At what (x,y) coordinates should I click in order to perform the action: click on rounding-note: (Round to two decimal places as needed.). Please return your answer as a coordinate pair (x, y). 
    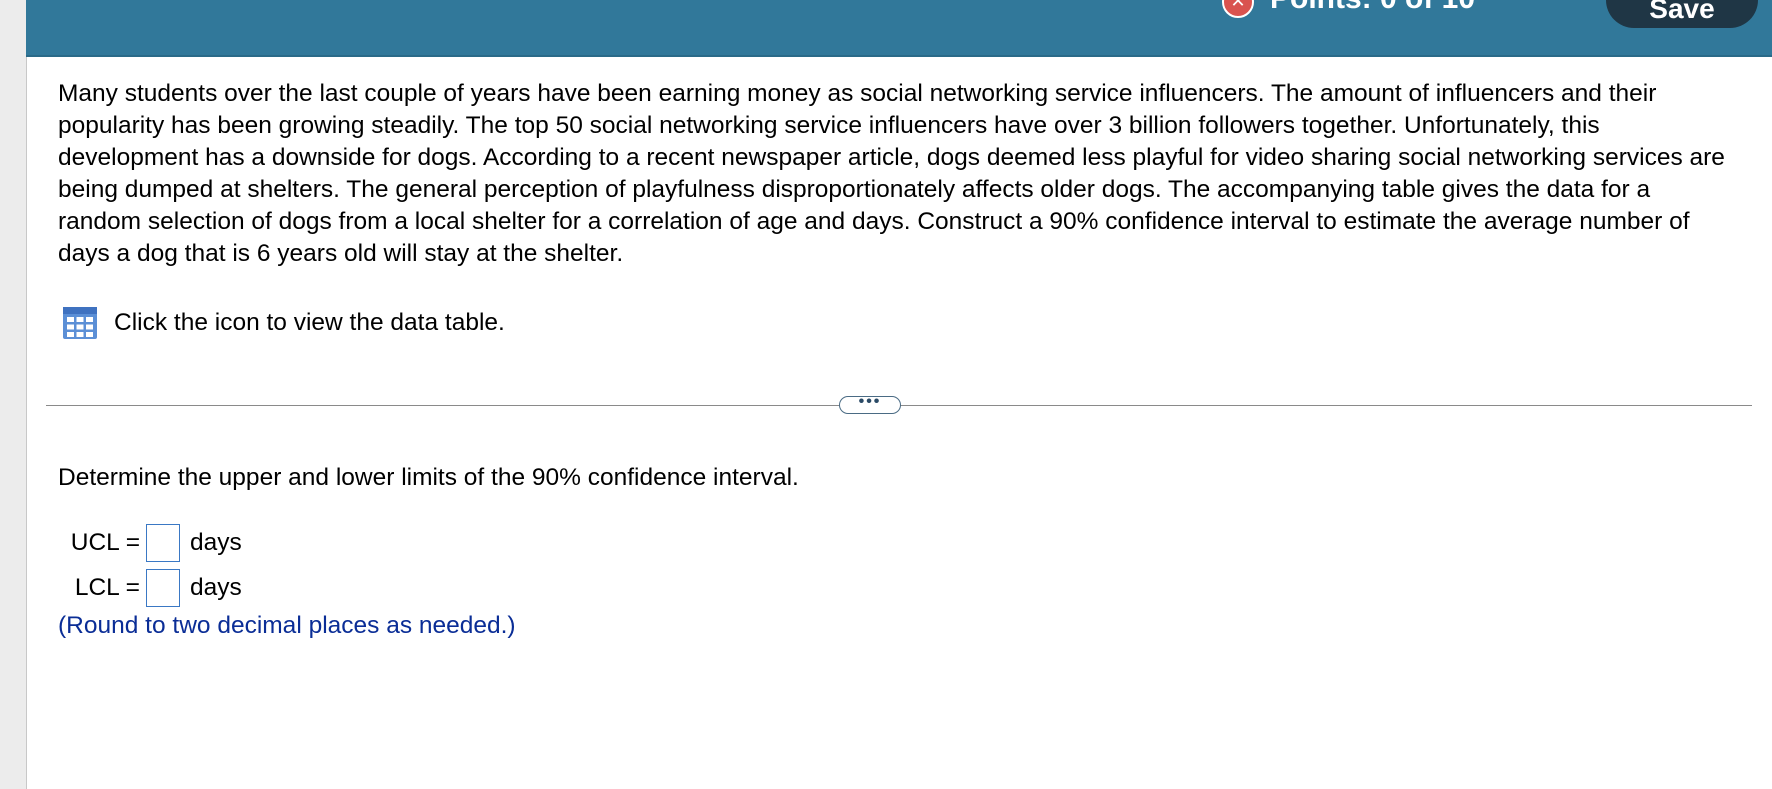
    Looking at the image, I should click on (287, 625).